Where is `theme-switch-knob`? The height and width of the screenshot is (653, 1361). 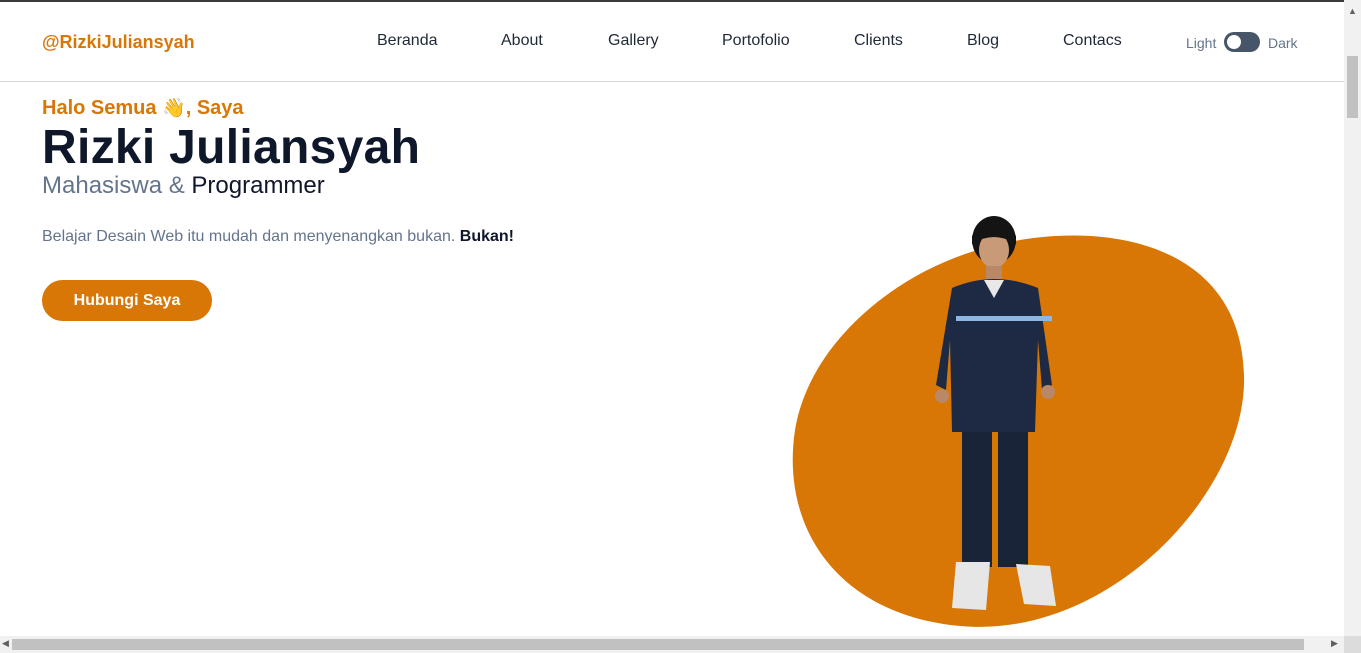 theme-switch-knob is located at coordinates (1234, 42).